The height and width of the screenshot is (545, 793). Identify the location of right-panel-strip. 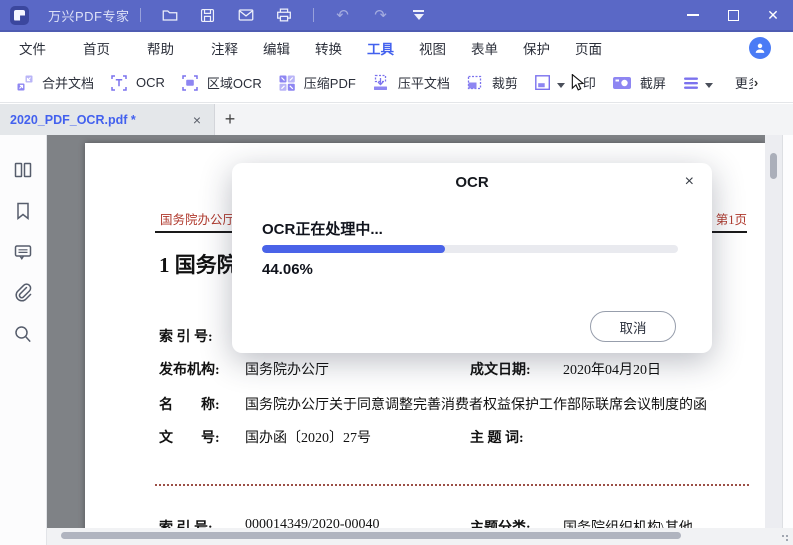
(787, 333).